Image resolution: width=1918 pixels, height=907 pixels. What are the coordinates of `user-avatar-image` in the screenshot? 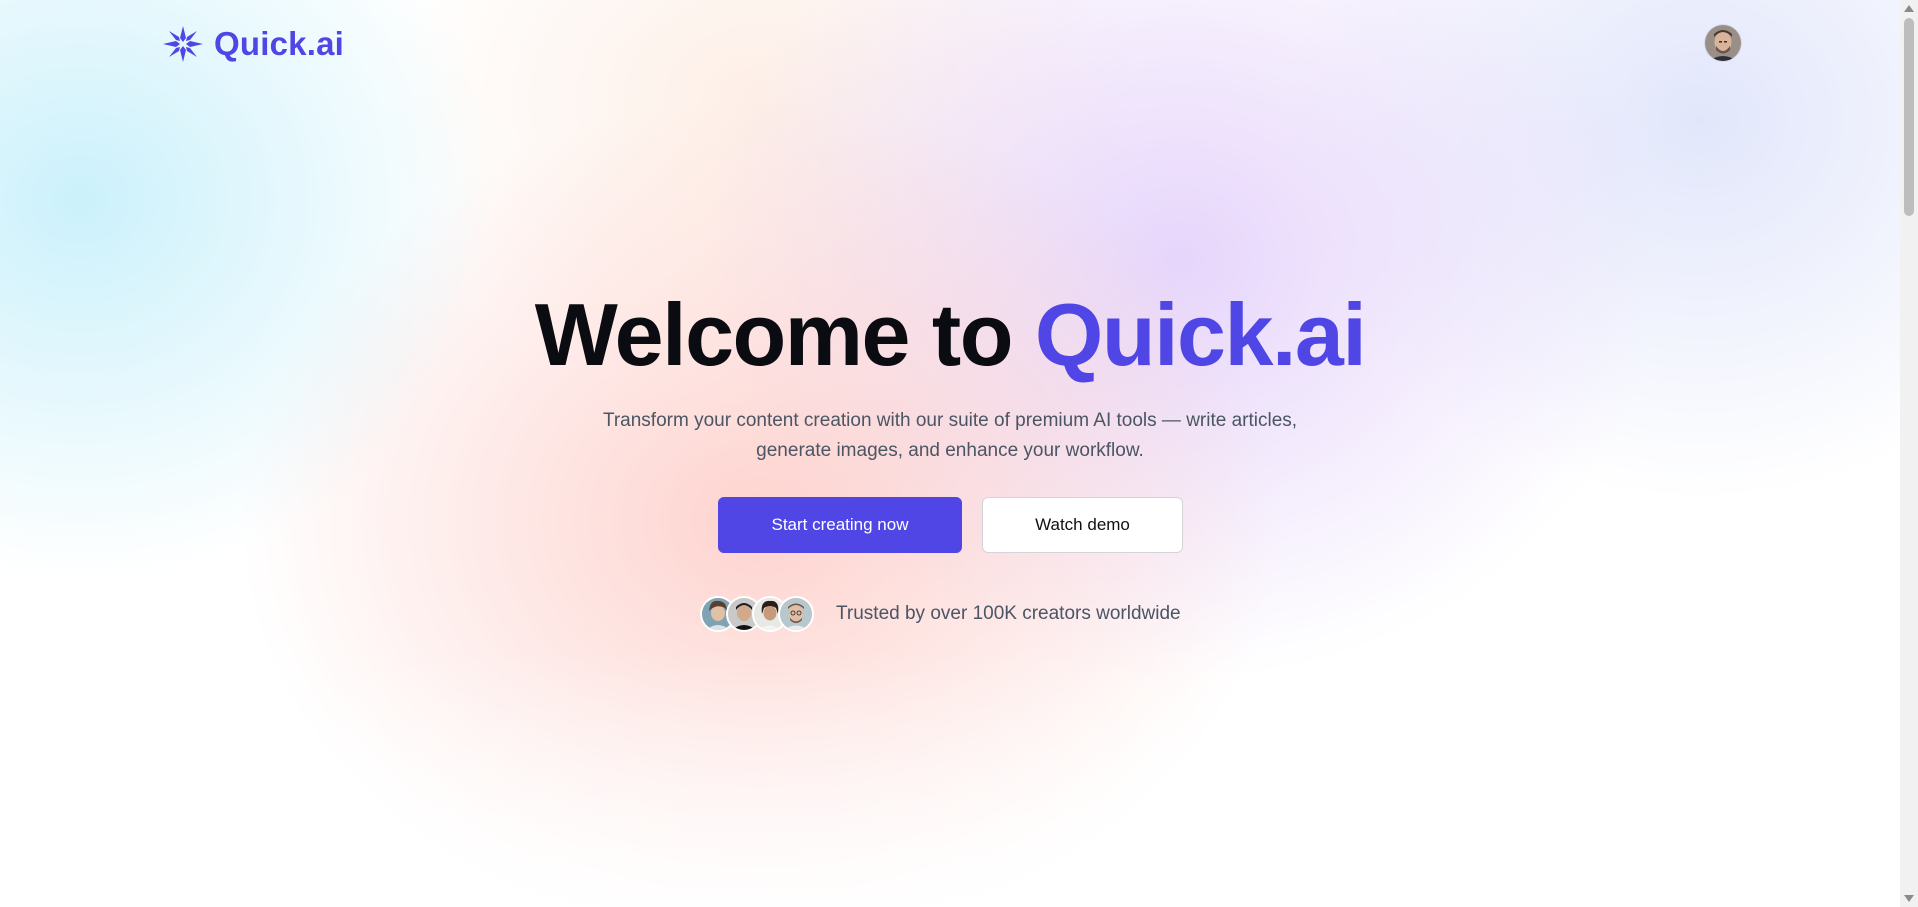 It's located at (1723, 43).